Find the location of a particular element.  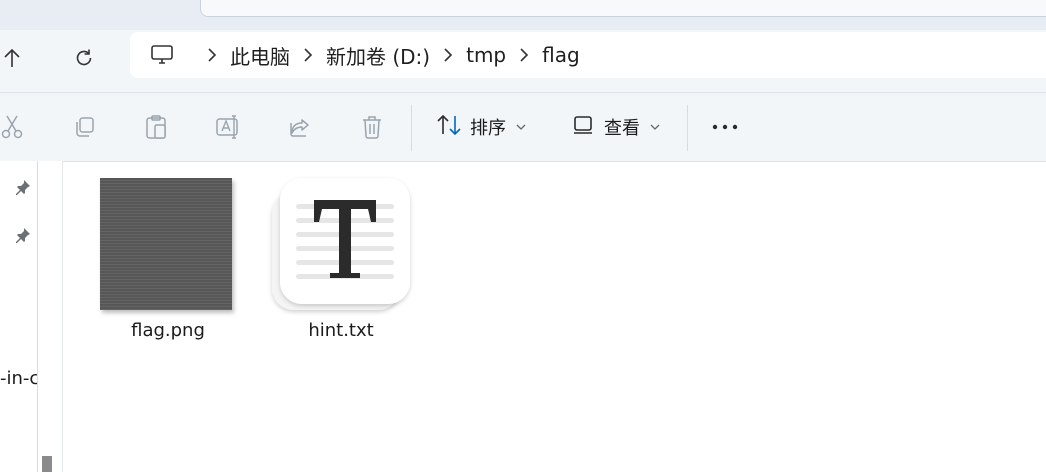

sort-label: 排序 is located at coordinates (488, 128).